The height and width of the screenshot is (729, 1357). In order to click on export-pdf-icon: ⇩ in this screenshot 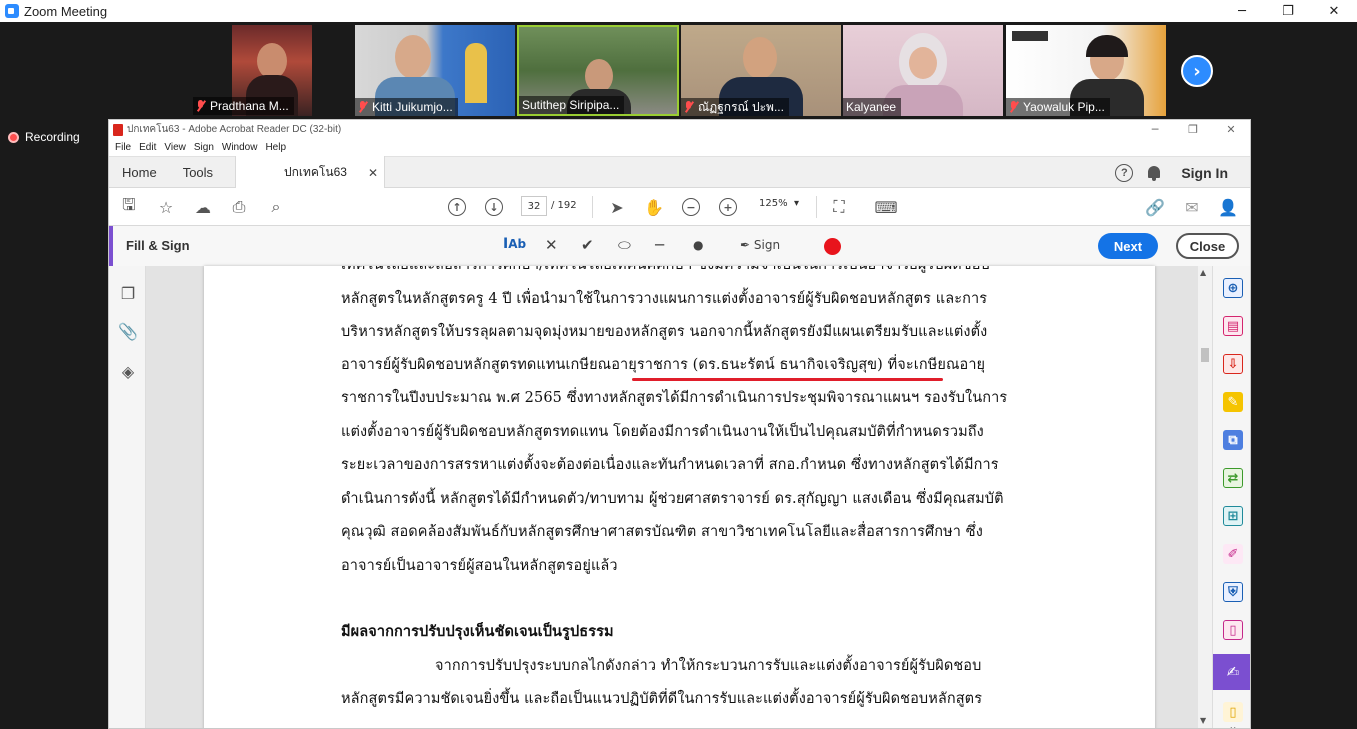, I will do `click(1233, 364)`.